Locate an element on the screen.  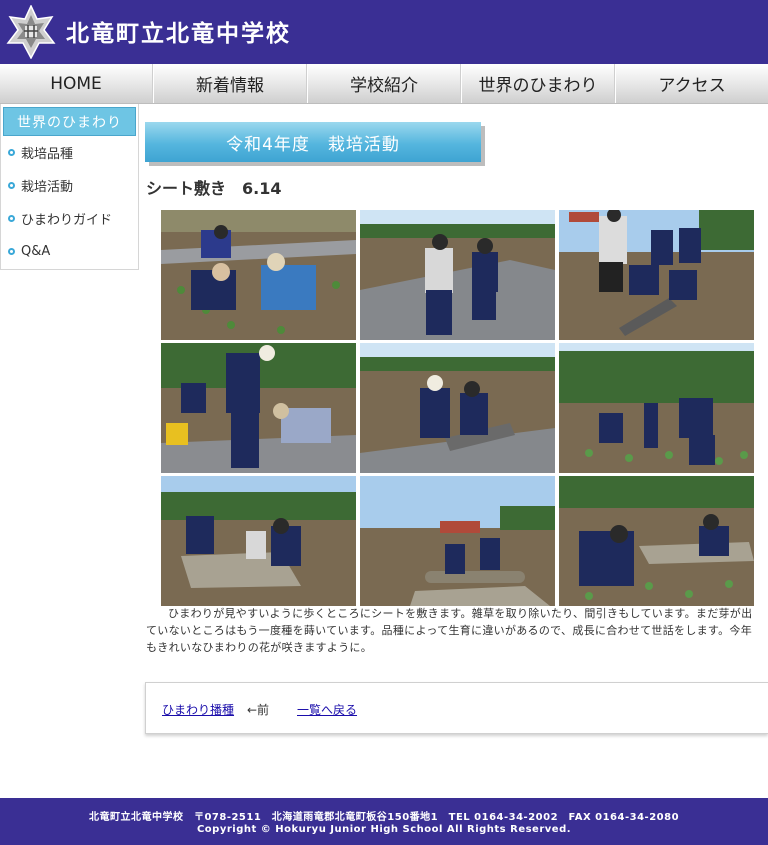
site-header: 北竜町立北竜中学校 is located at coordinates (384, 32).